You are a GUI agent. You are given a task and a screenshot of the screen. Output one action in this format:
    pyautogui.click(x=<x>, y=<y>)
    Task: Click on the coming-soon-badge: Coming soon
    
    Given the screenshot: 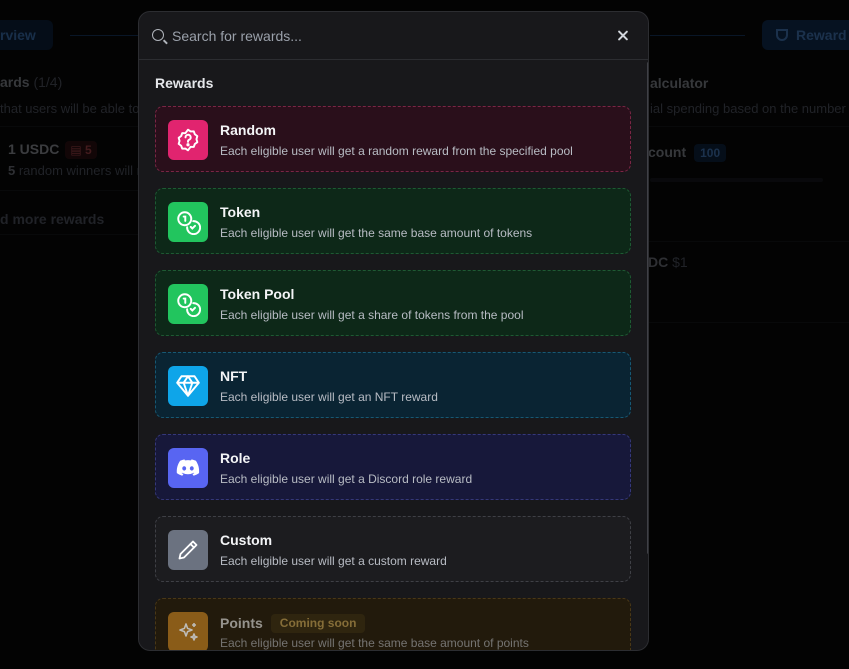 What is the action you would take?
    pyautogui.click(x=318, y=623)
    